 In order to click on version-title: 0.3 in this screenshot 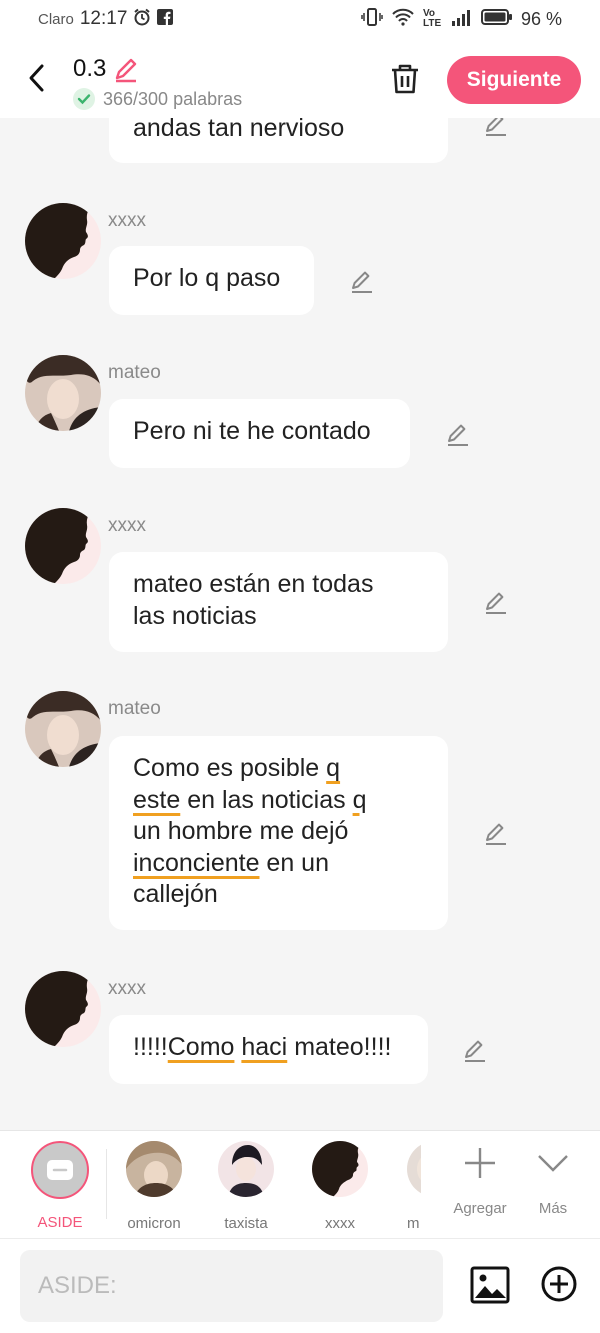, I will do `click(106, 69)`.